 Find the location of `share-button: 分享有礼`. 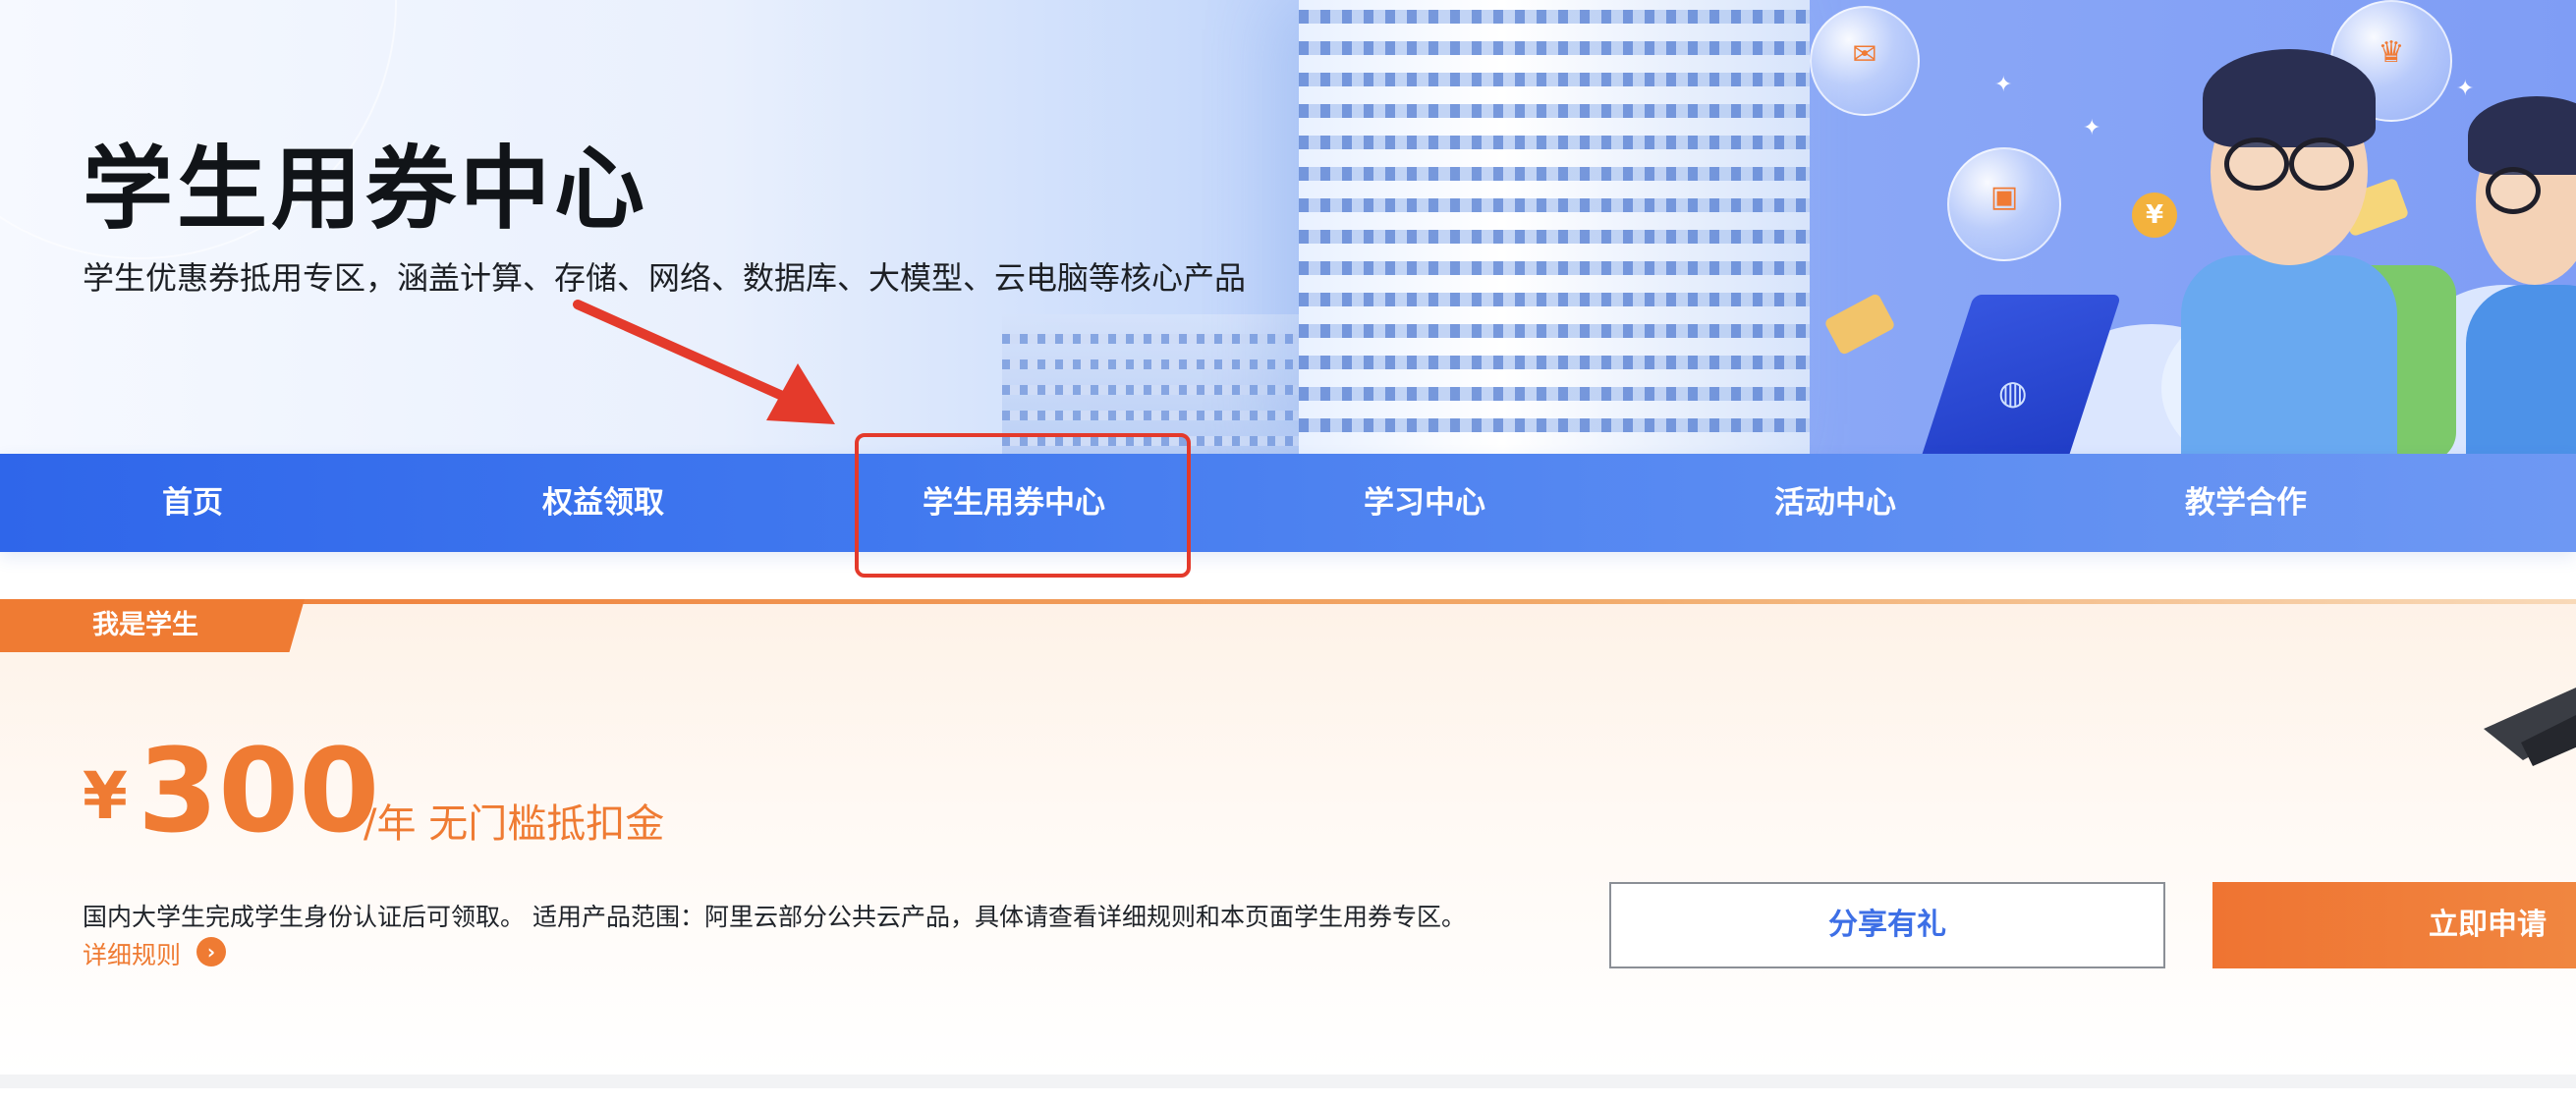

share-button: 分享有礼 is located at coordinates (1887, 925).